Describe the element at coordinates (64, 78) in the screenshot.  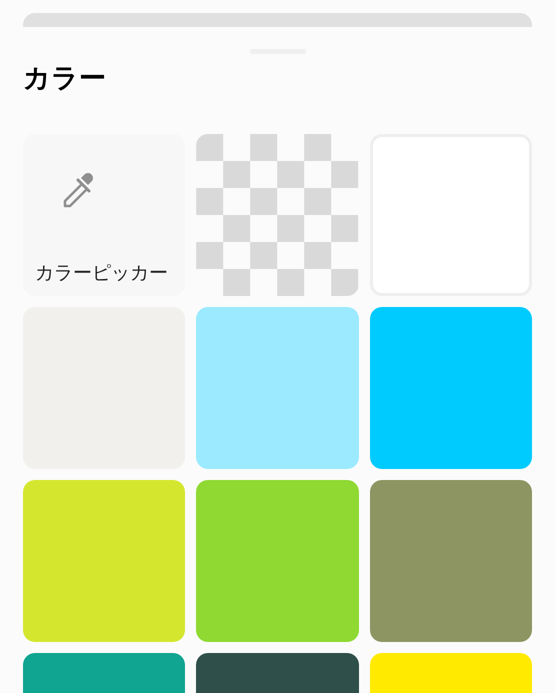
I see `section-title: カラー` at that location.